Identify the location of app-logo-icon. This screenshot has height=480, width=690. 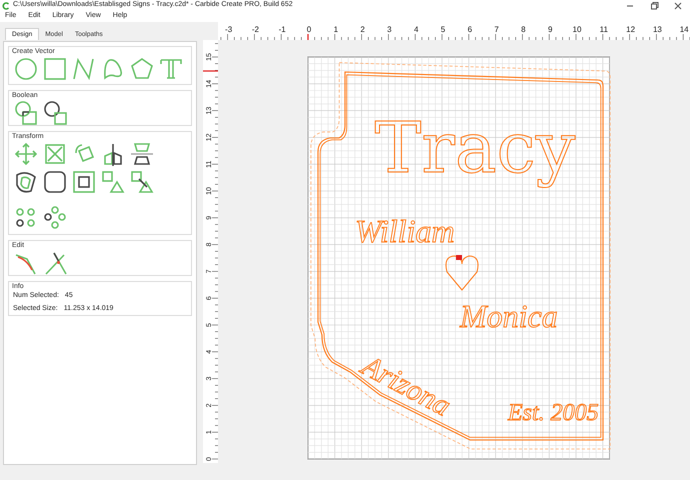
(6, 6).